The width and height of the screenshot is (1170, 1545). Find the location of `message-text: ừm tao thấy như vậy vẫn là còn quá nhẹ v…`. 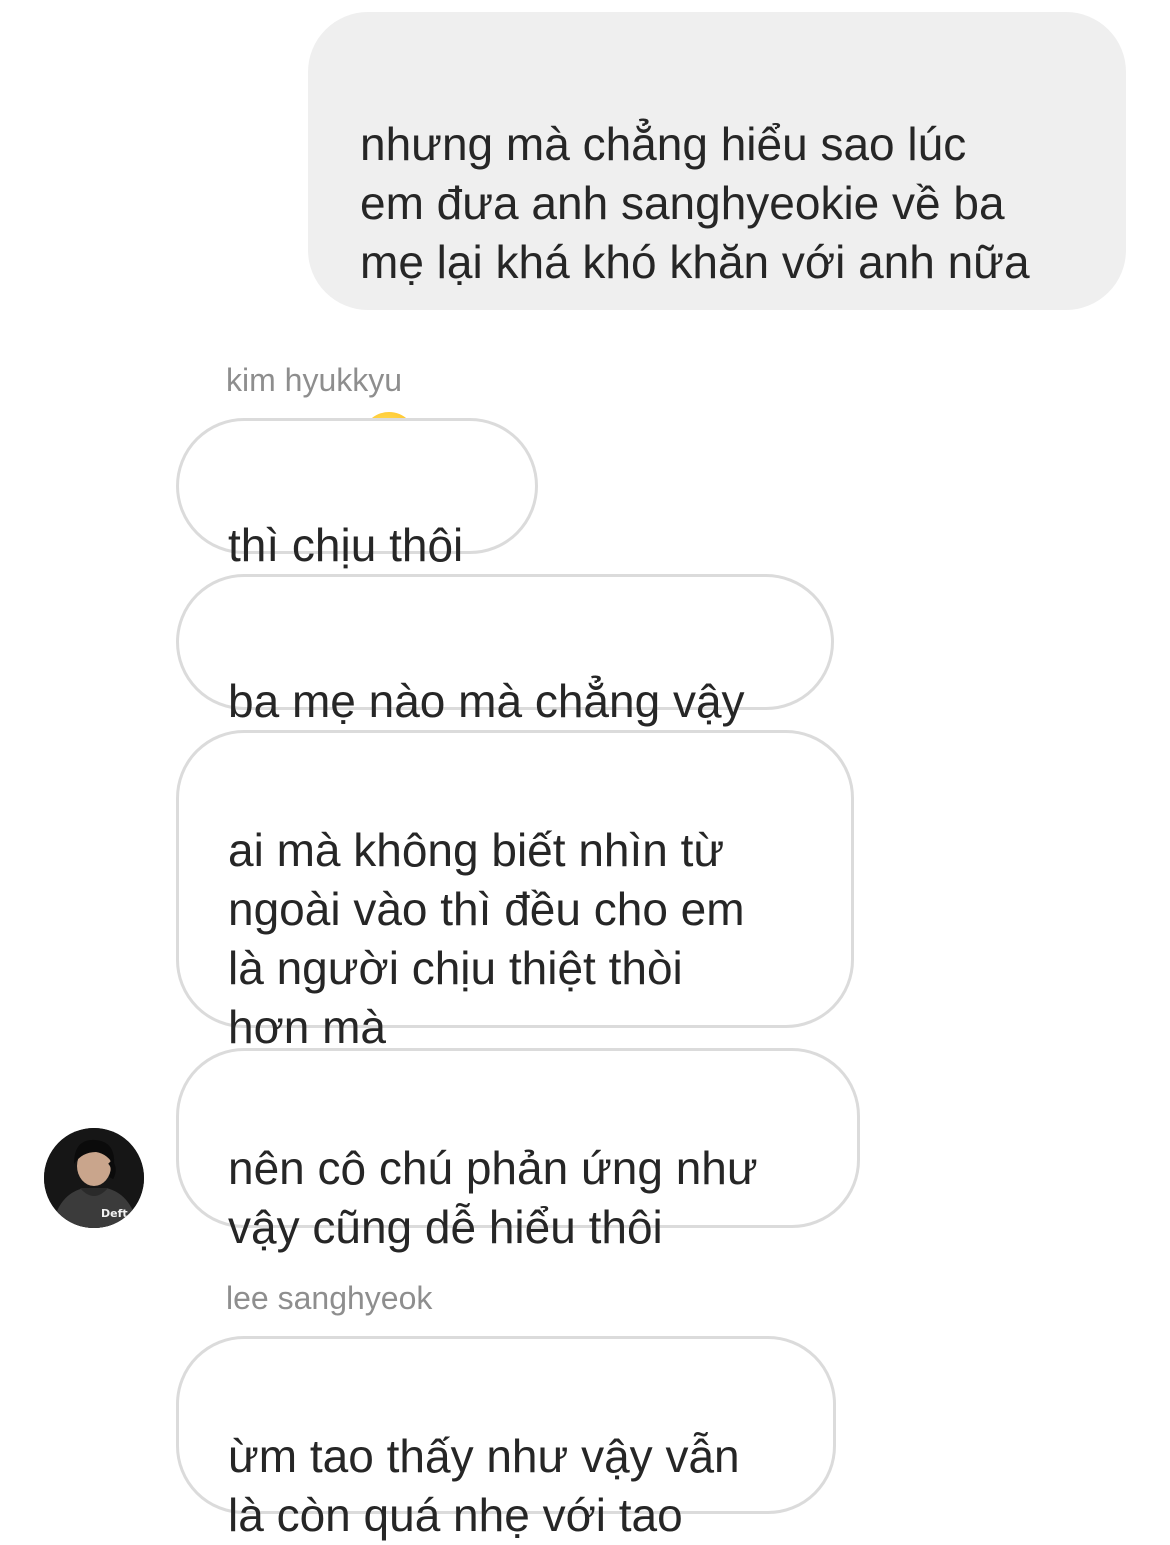

message-text: ừm tao thấy như vậy vẫn là còn quá nhẹ v… is located at coordinates (484, 1485).